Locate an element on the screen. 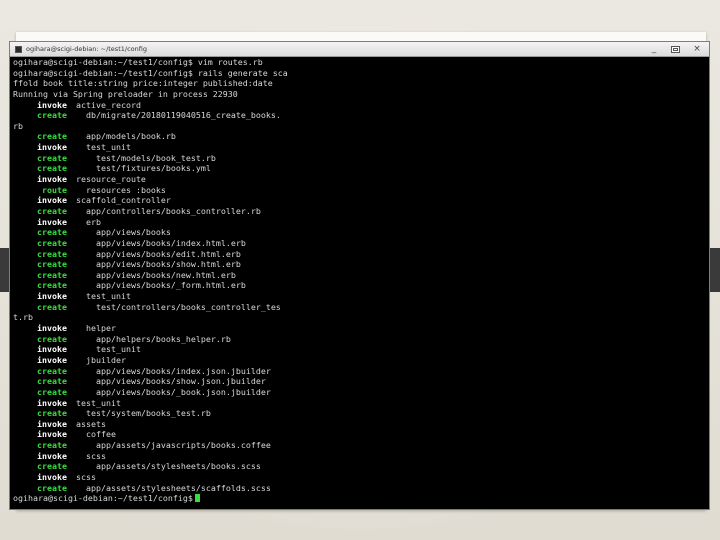  close-button: × is located at coordinates (697, 49).